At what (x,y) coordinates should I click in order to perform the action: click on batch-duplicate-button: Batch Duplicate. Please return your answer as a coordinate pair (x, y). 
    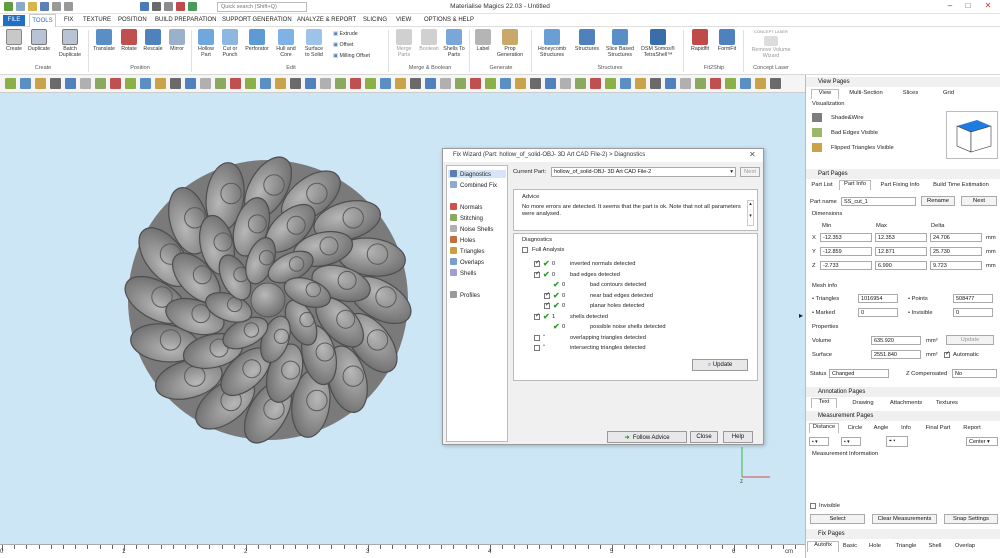
    Looking at the image, I should click on (70, 42).